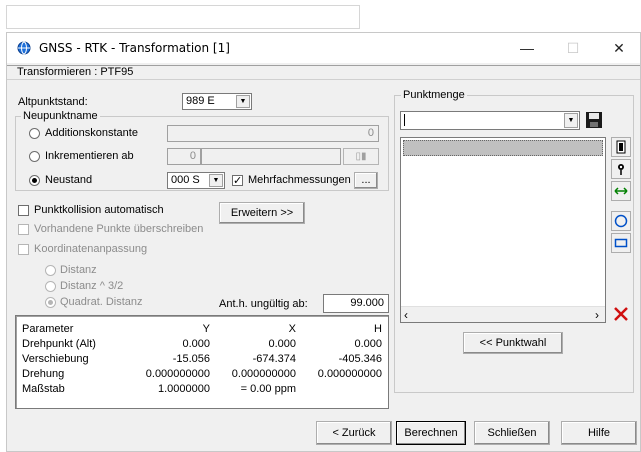  What do you see at coordinates (621, 314) in the screenshot?
I see `delete-icon` at bounding box center [621, 314].